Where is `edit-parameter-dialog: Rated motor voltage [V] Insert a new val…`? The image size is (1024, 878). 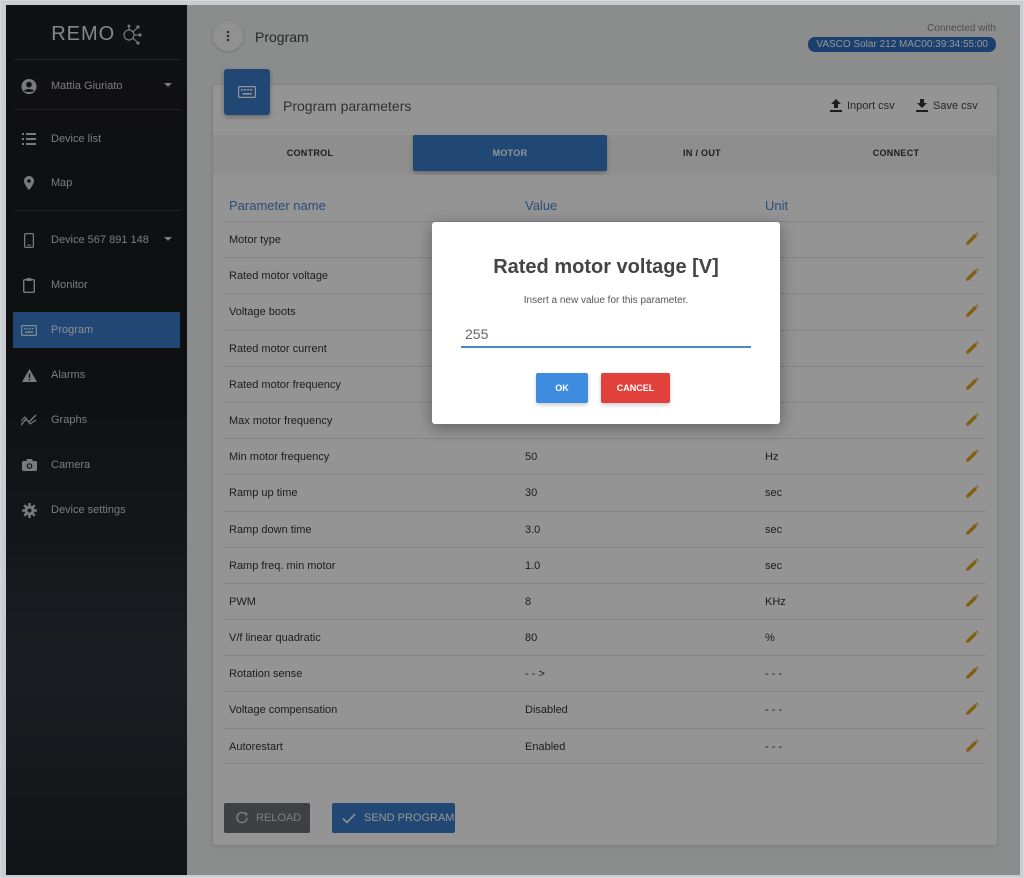 edit-parameter-dialog: Rated motor voltage [V] Insert a new val… is located at coordinates (606, 323).